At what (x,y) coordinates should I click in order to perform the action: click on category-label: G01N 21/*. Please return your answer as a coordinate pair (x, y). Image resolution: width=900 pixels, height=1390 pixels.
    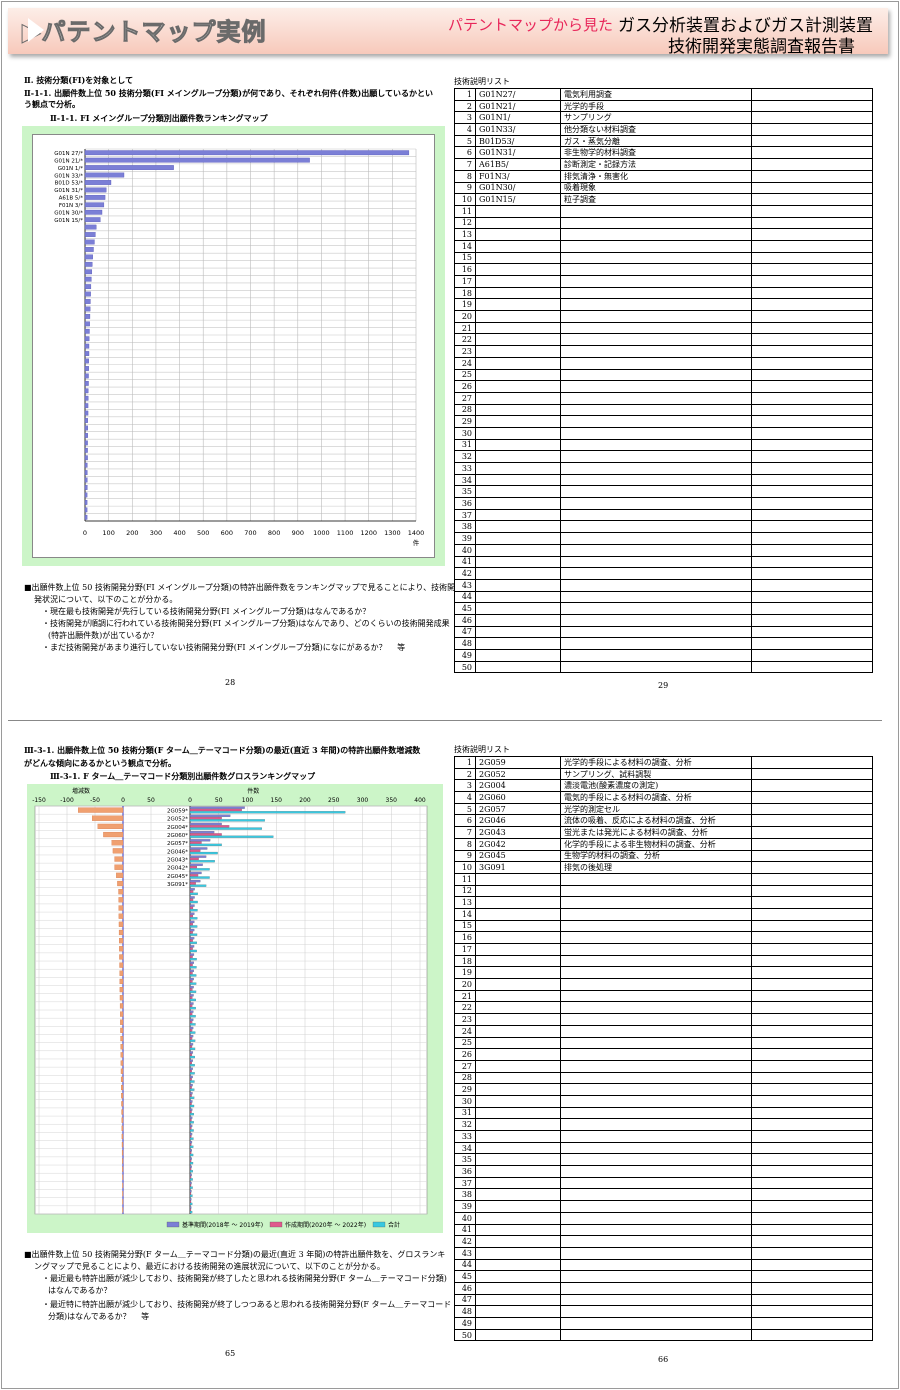
    Looking at the image, I should click on (68, 161).